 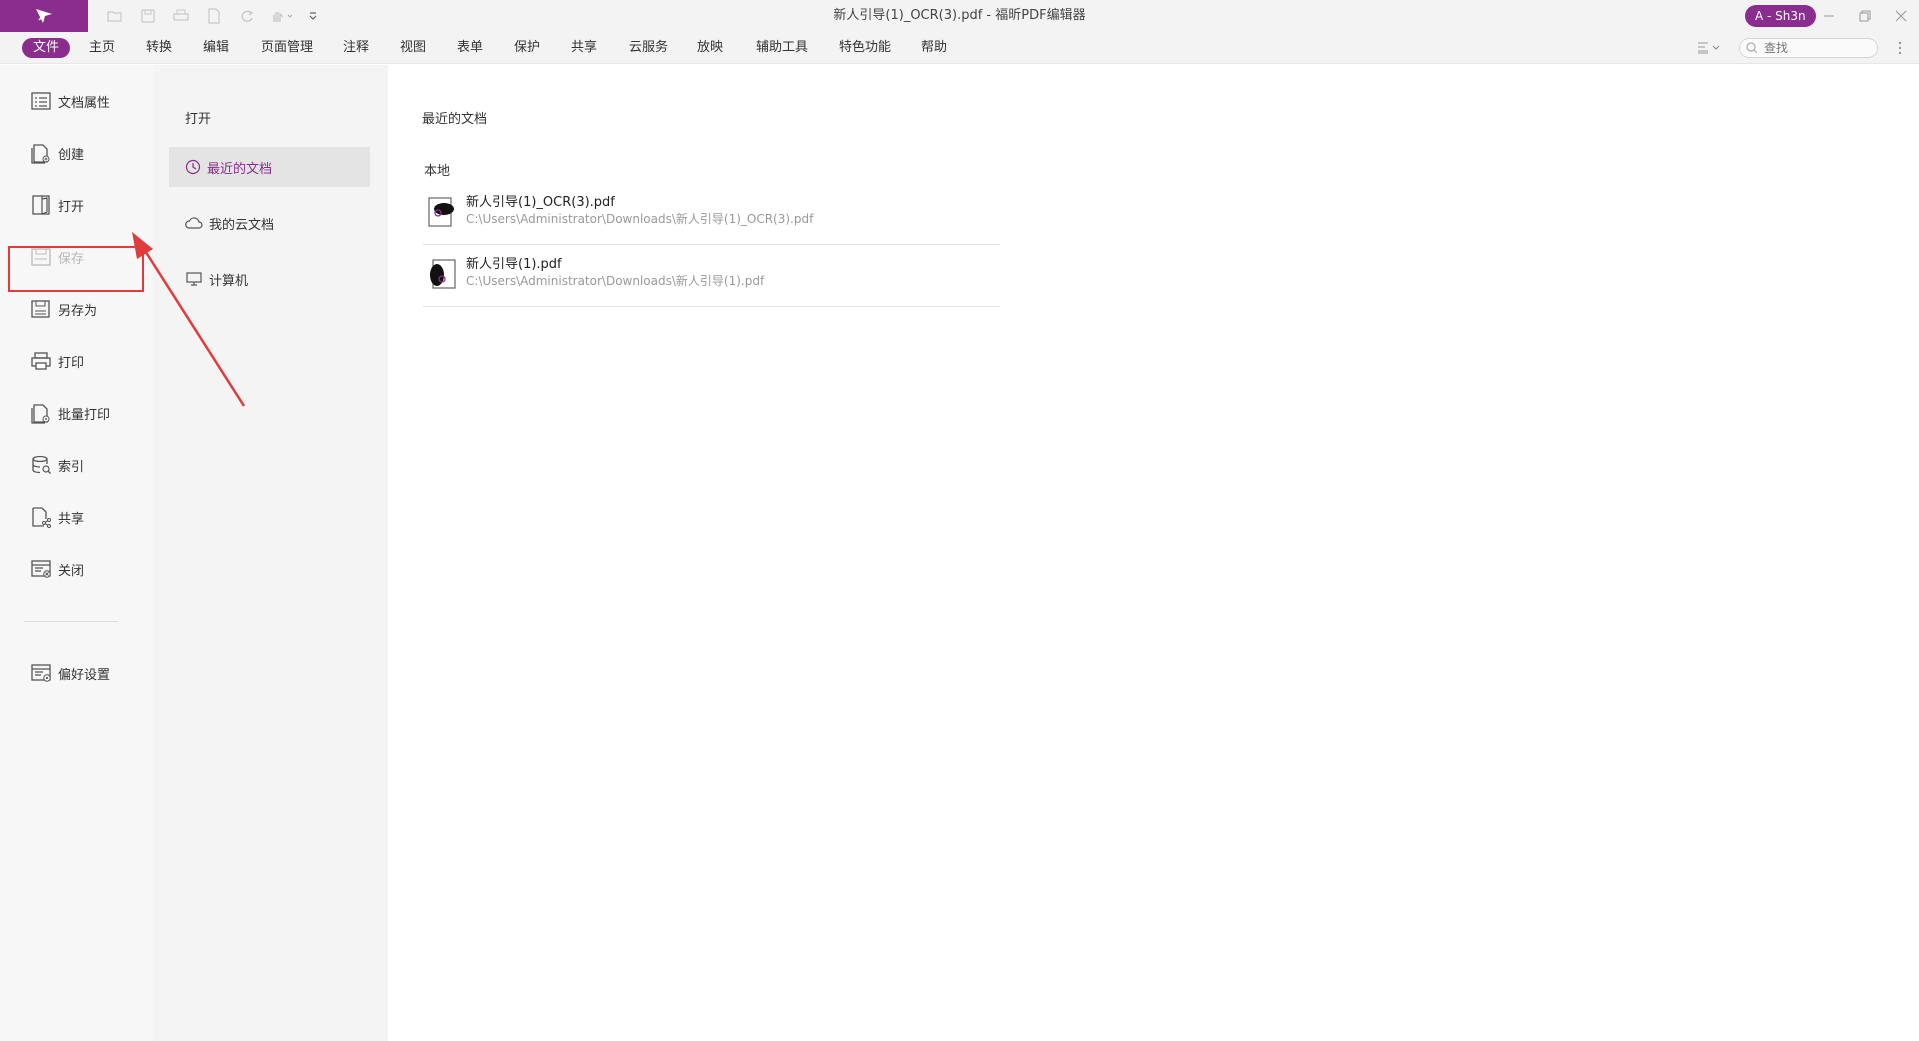 What do you see at coordinates (71, 519) in the screenshot?
I see `sidebar-item-label: 共享` at bounding box center [71, 519].